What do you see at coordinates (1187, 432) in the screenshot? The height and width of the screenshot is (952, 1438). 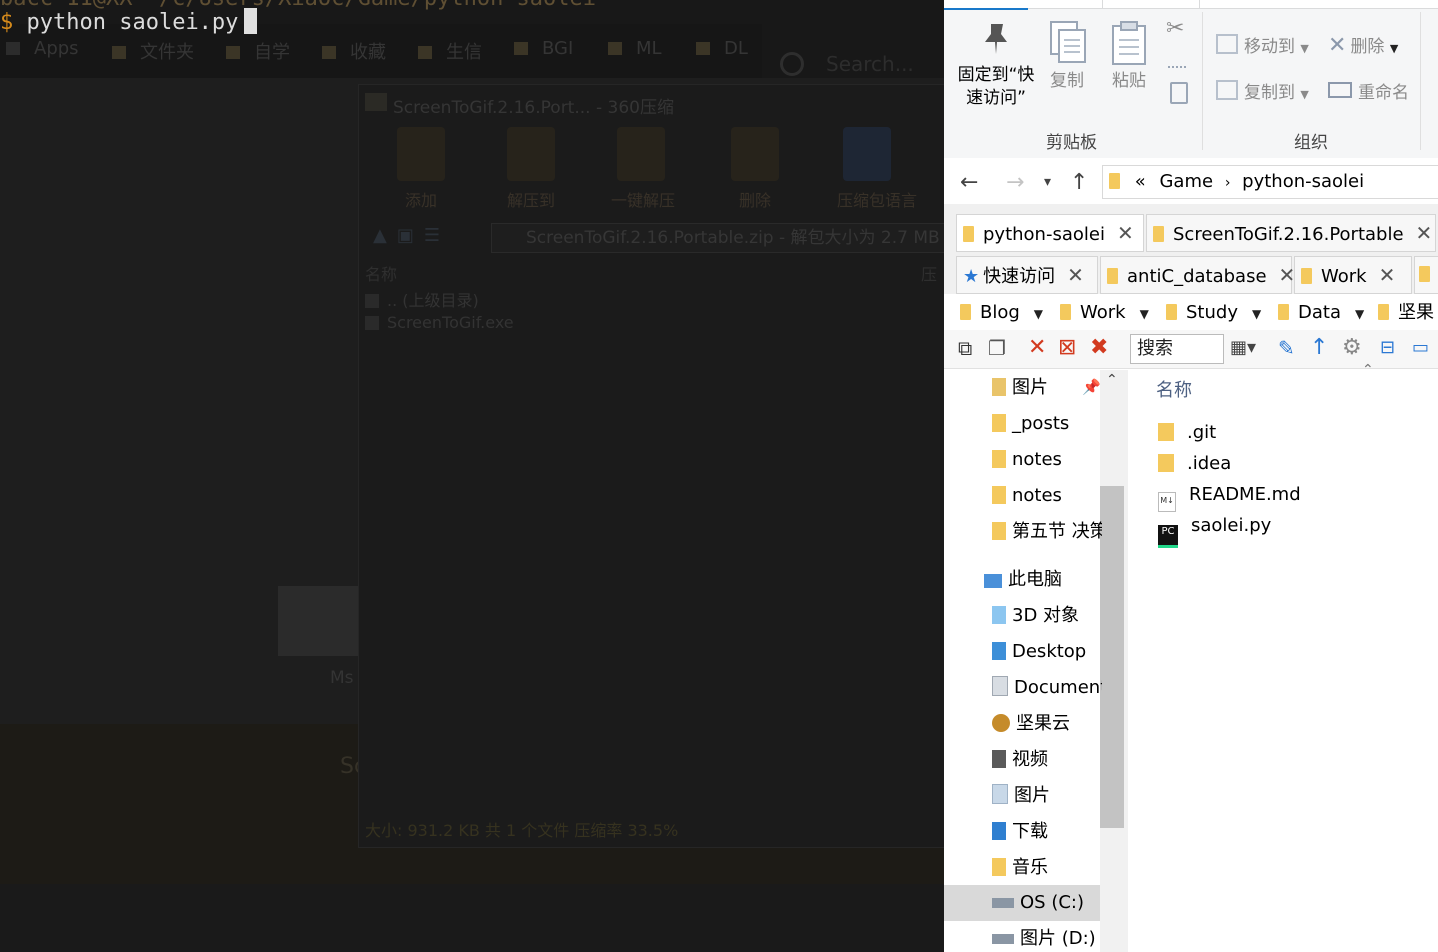 I see `file-item-git: .git` at bounding box center [1187, 432].